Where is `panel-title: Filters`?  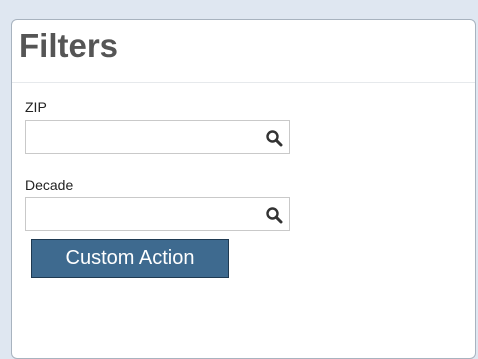
panel-title: Filters is located at coordinates (69, 45).